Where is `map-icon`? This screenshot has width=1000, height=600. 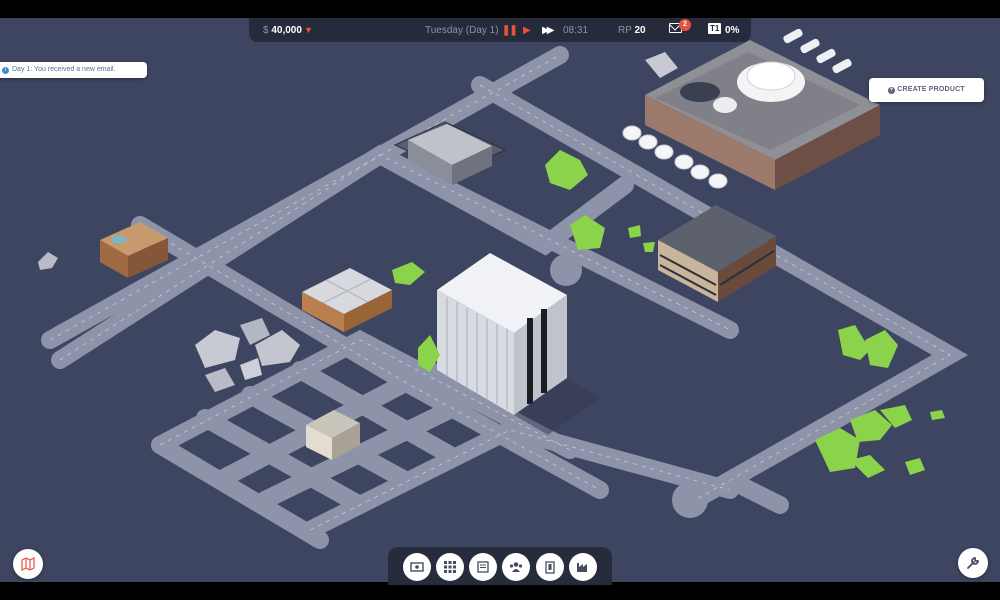 map-icon is located at coordinates (28, 564).